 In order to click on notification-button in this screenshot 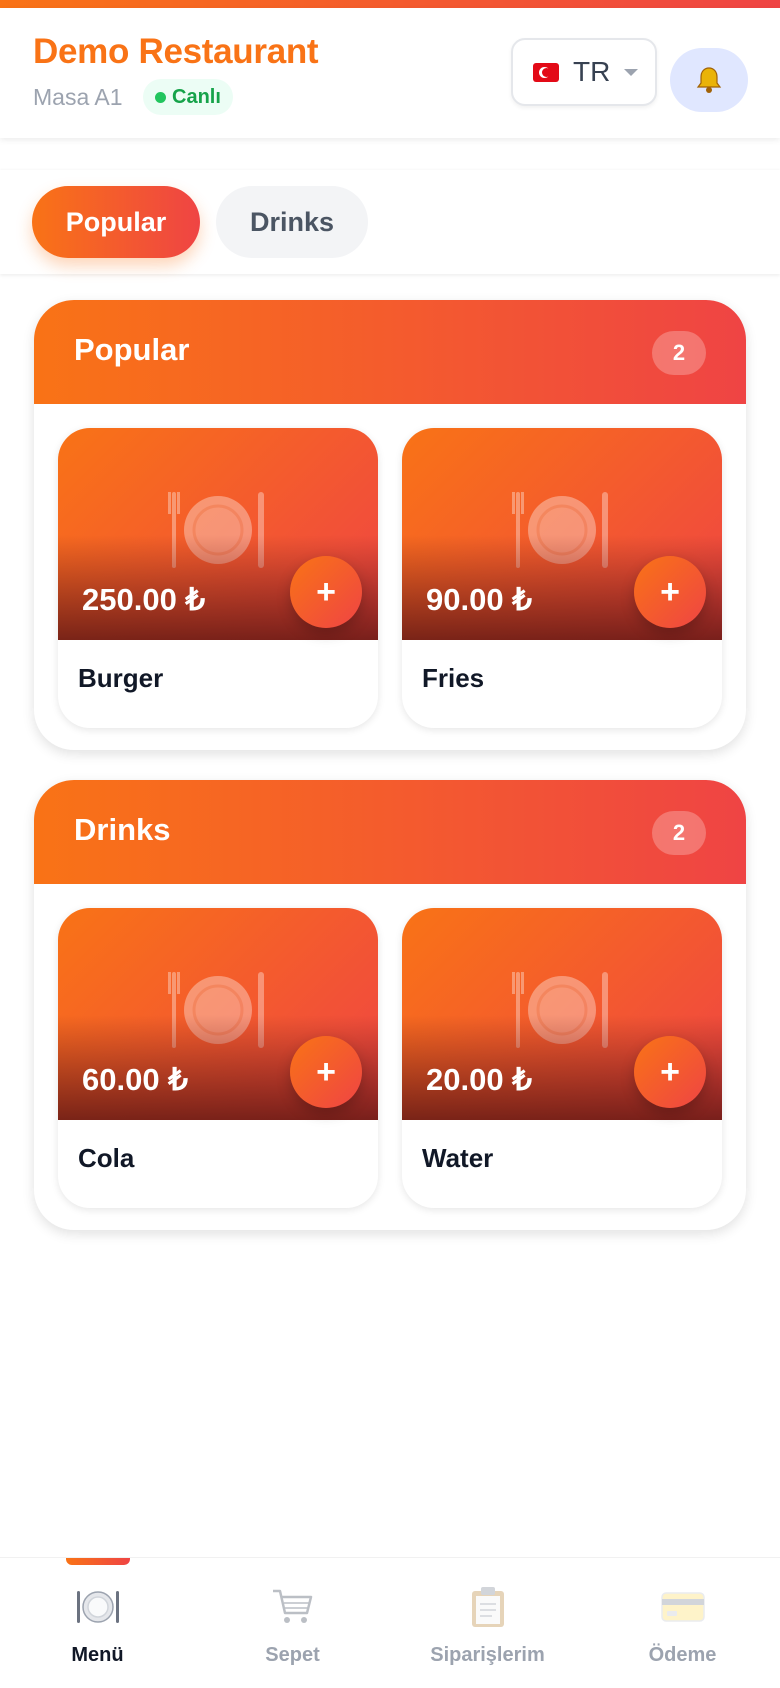, I will do `click(709, 80)`.